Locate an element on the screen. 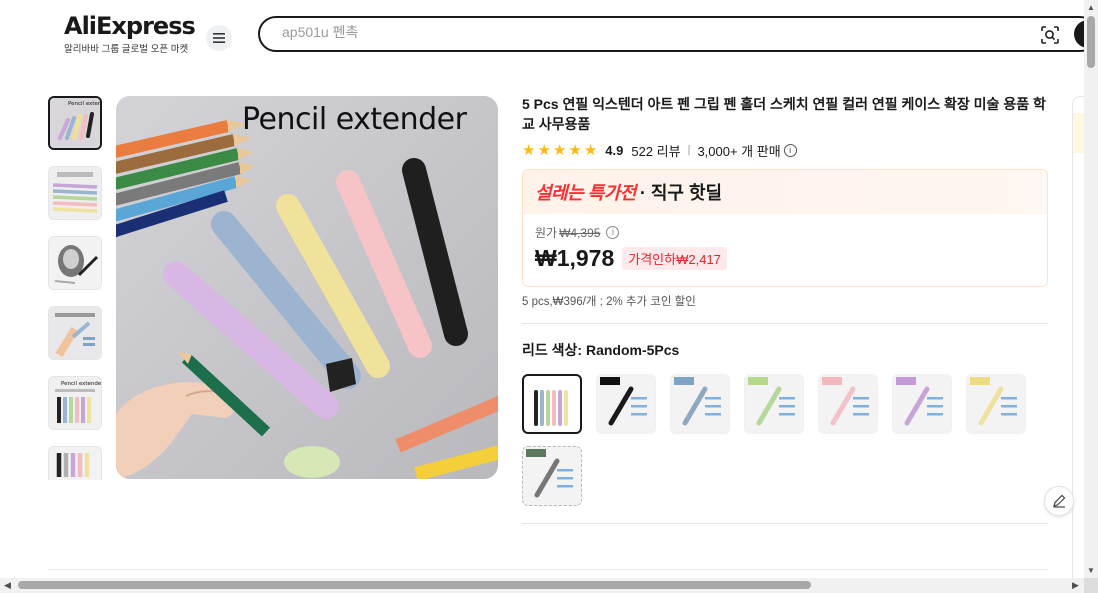 This screenshot has width=1098, height=593. color-swatch-random-5pcs is located at coordinates (552, 404).